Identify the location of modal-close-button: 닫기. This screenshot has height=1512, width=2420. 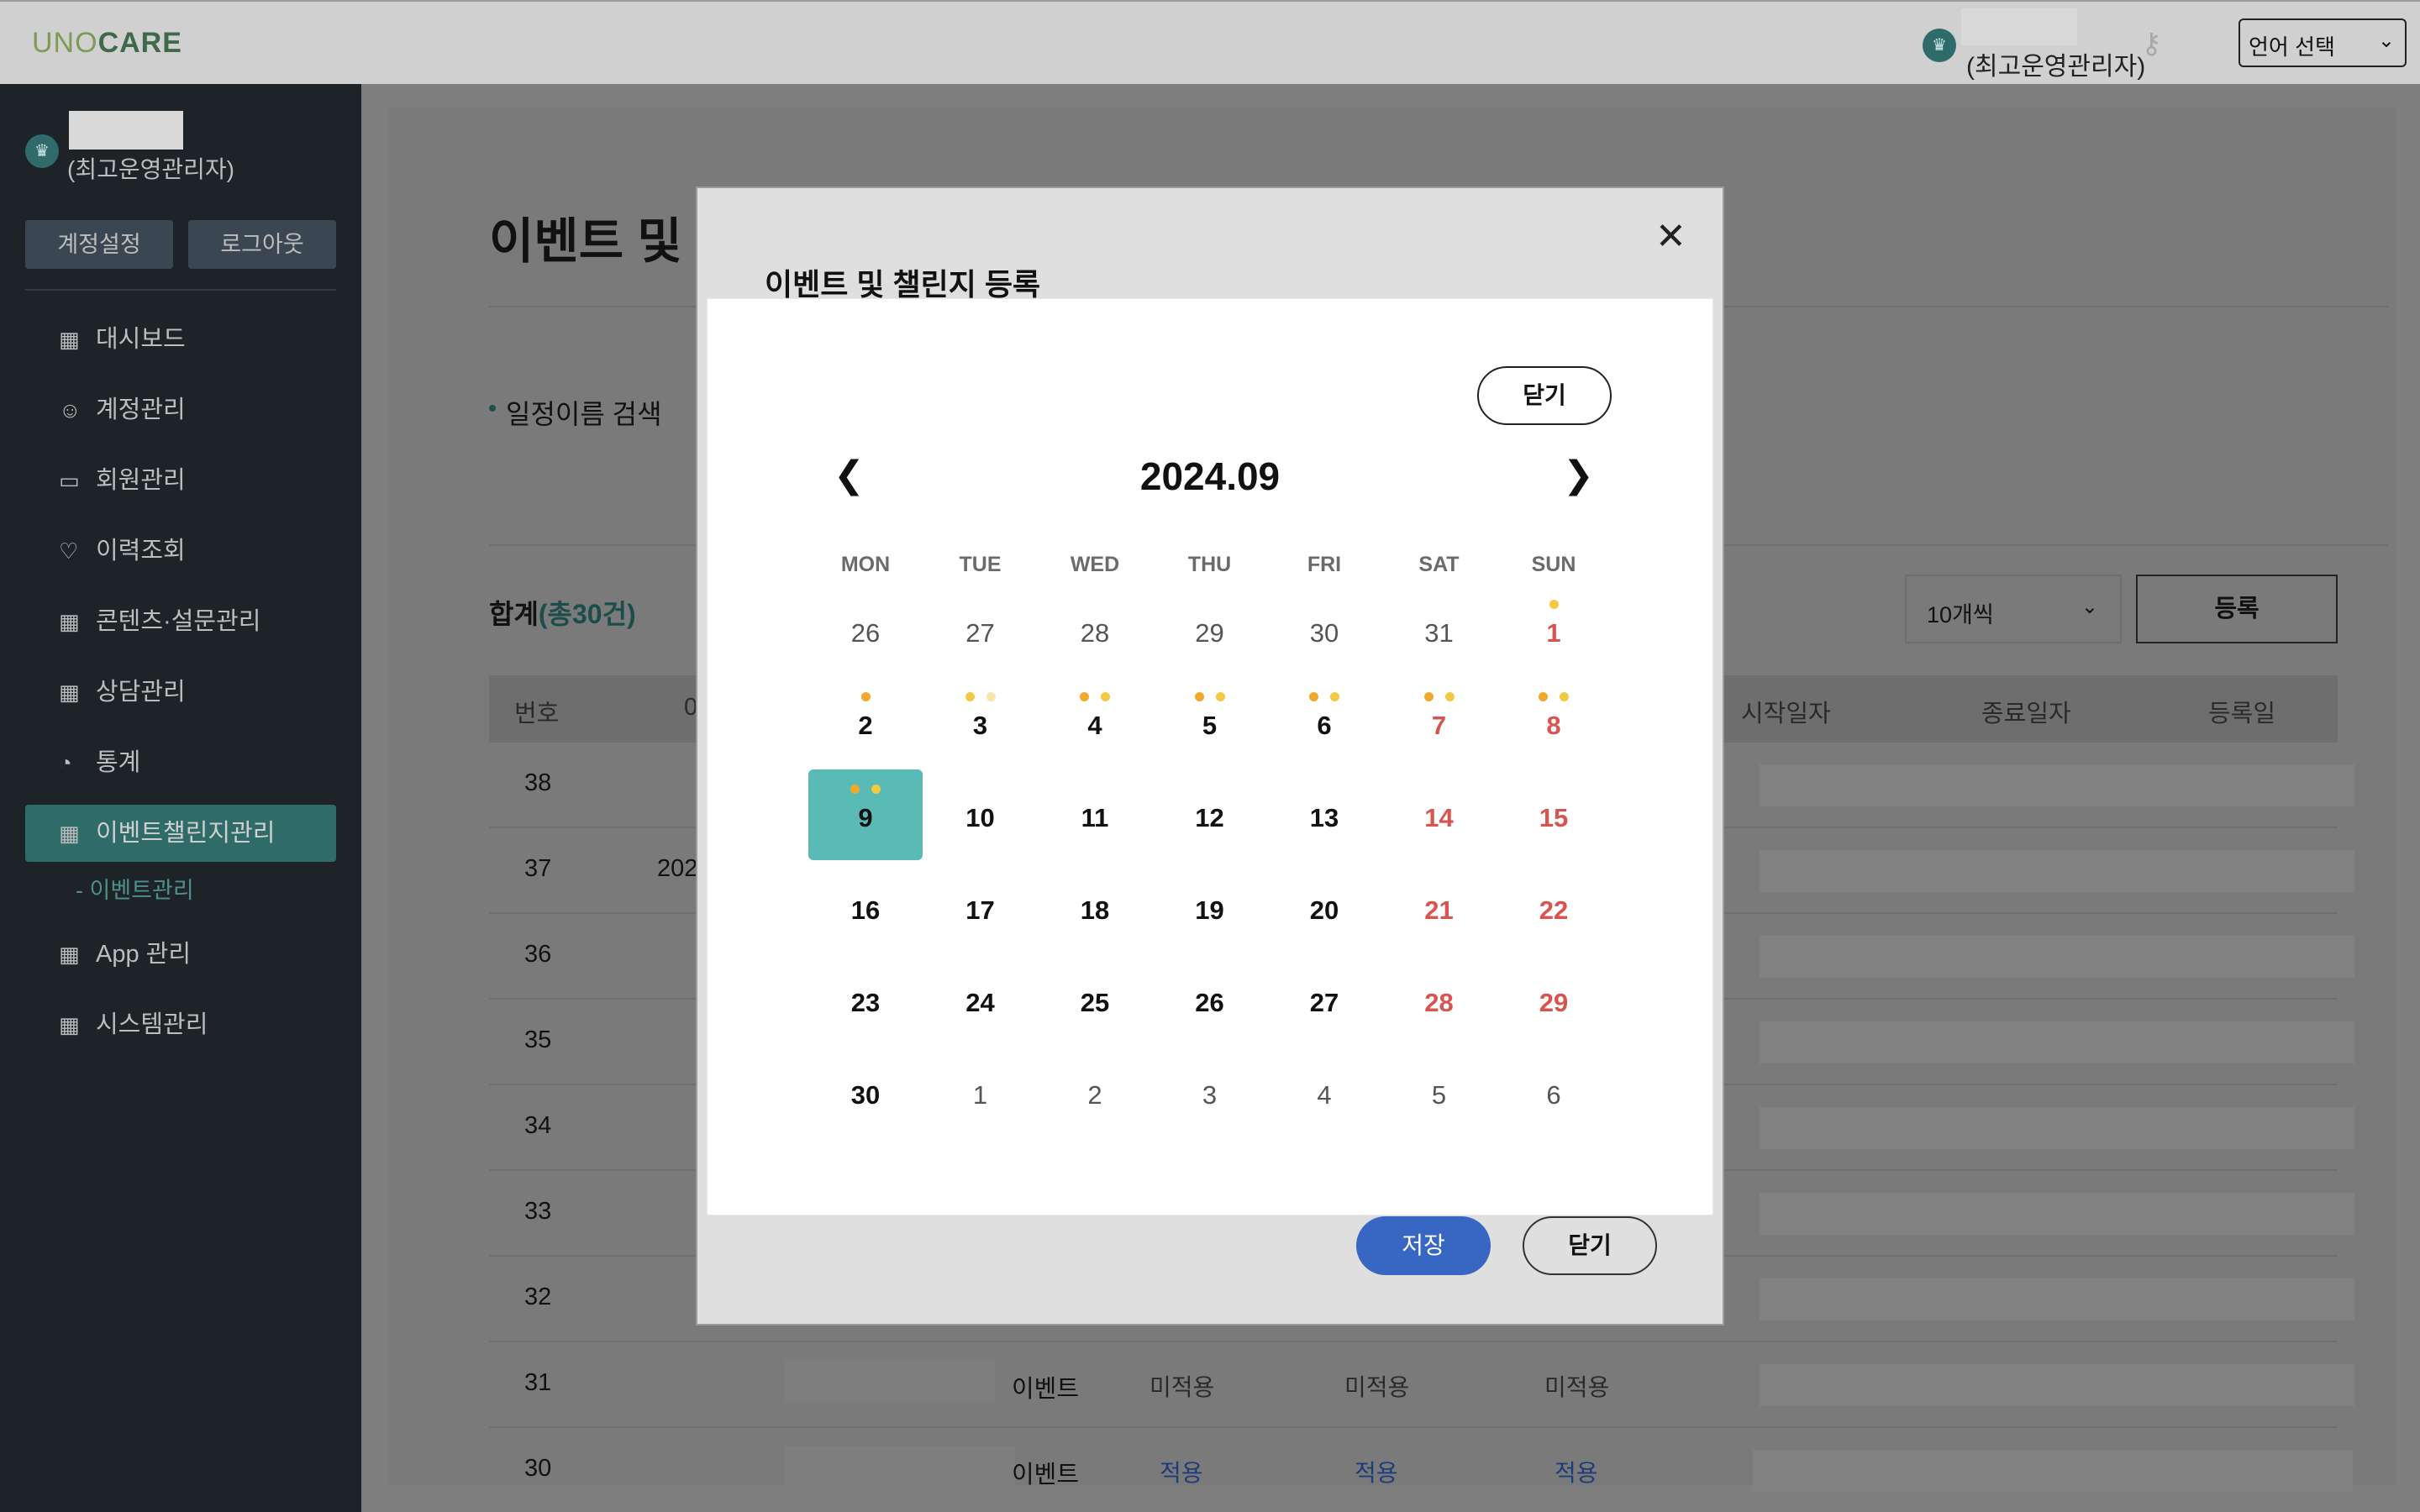
(1590, 1245).